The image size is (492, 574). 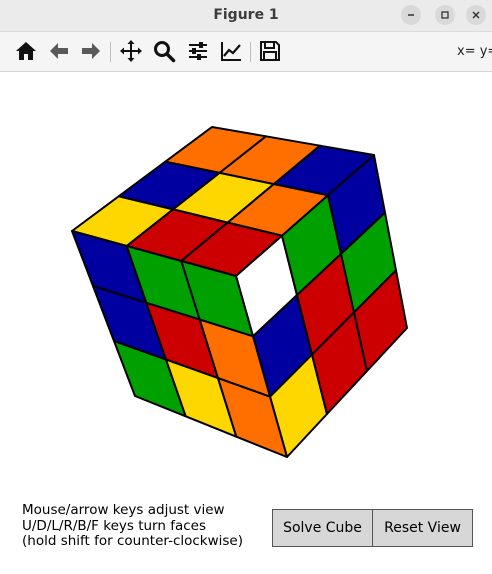 I want to click on pan-icon, so click(x=131, y=51).